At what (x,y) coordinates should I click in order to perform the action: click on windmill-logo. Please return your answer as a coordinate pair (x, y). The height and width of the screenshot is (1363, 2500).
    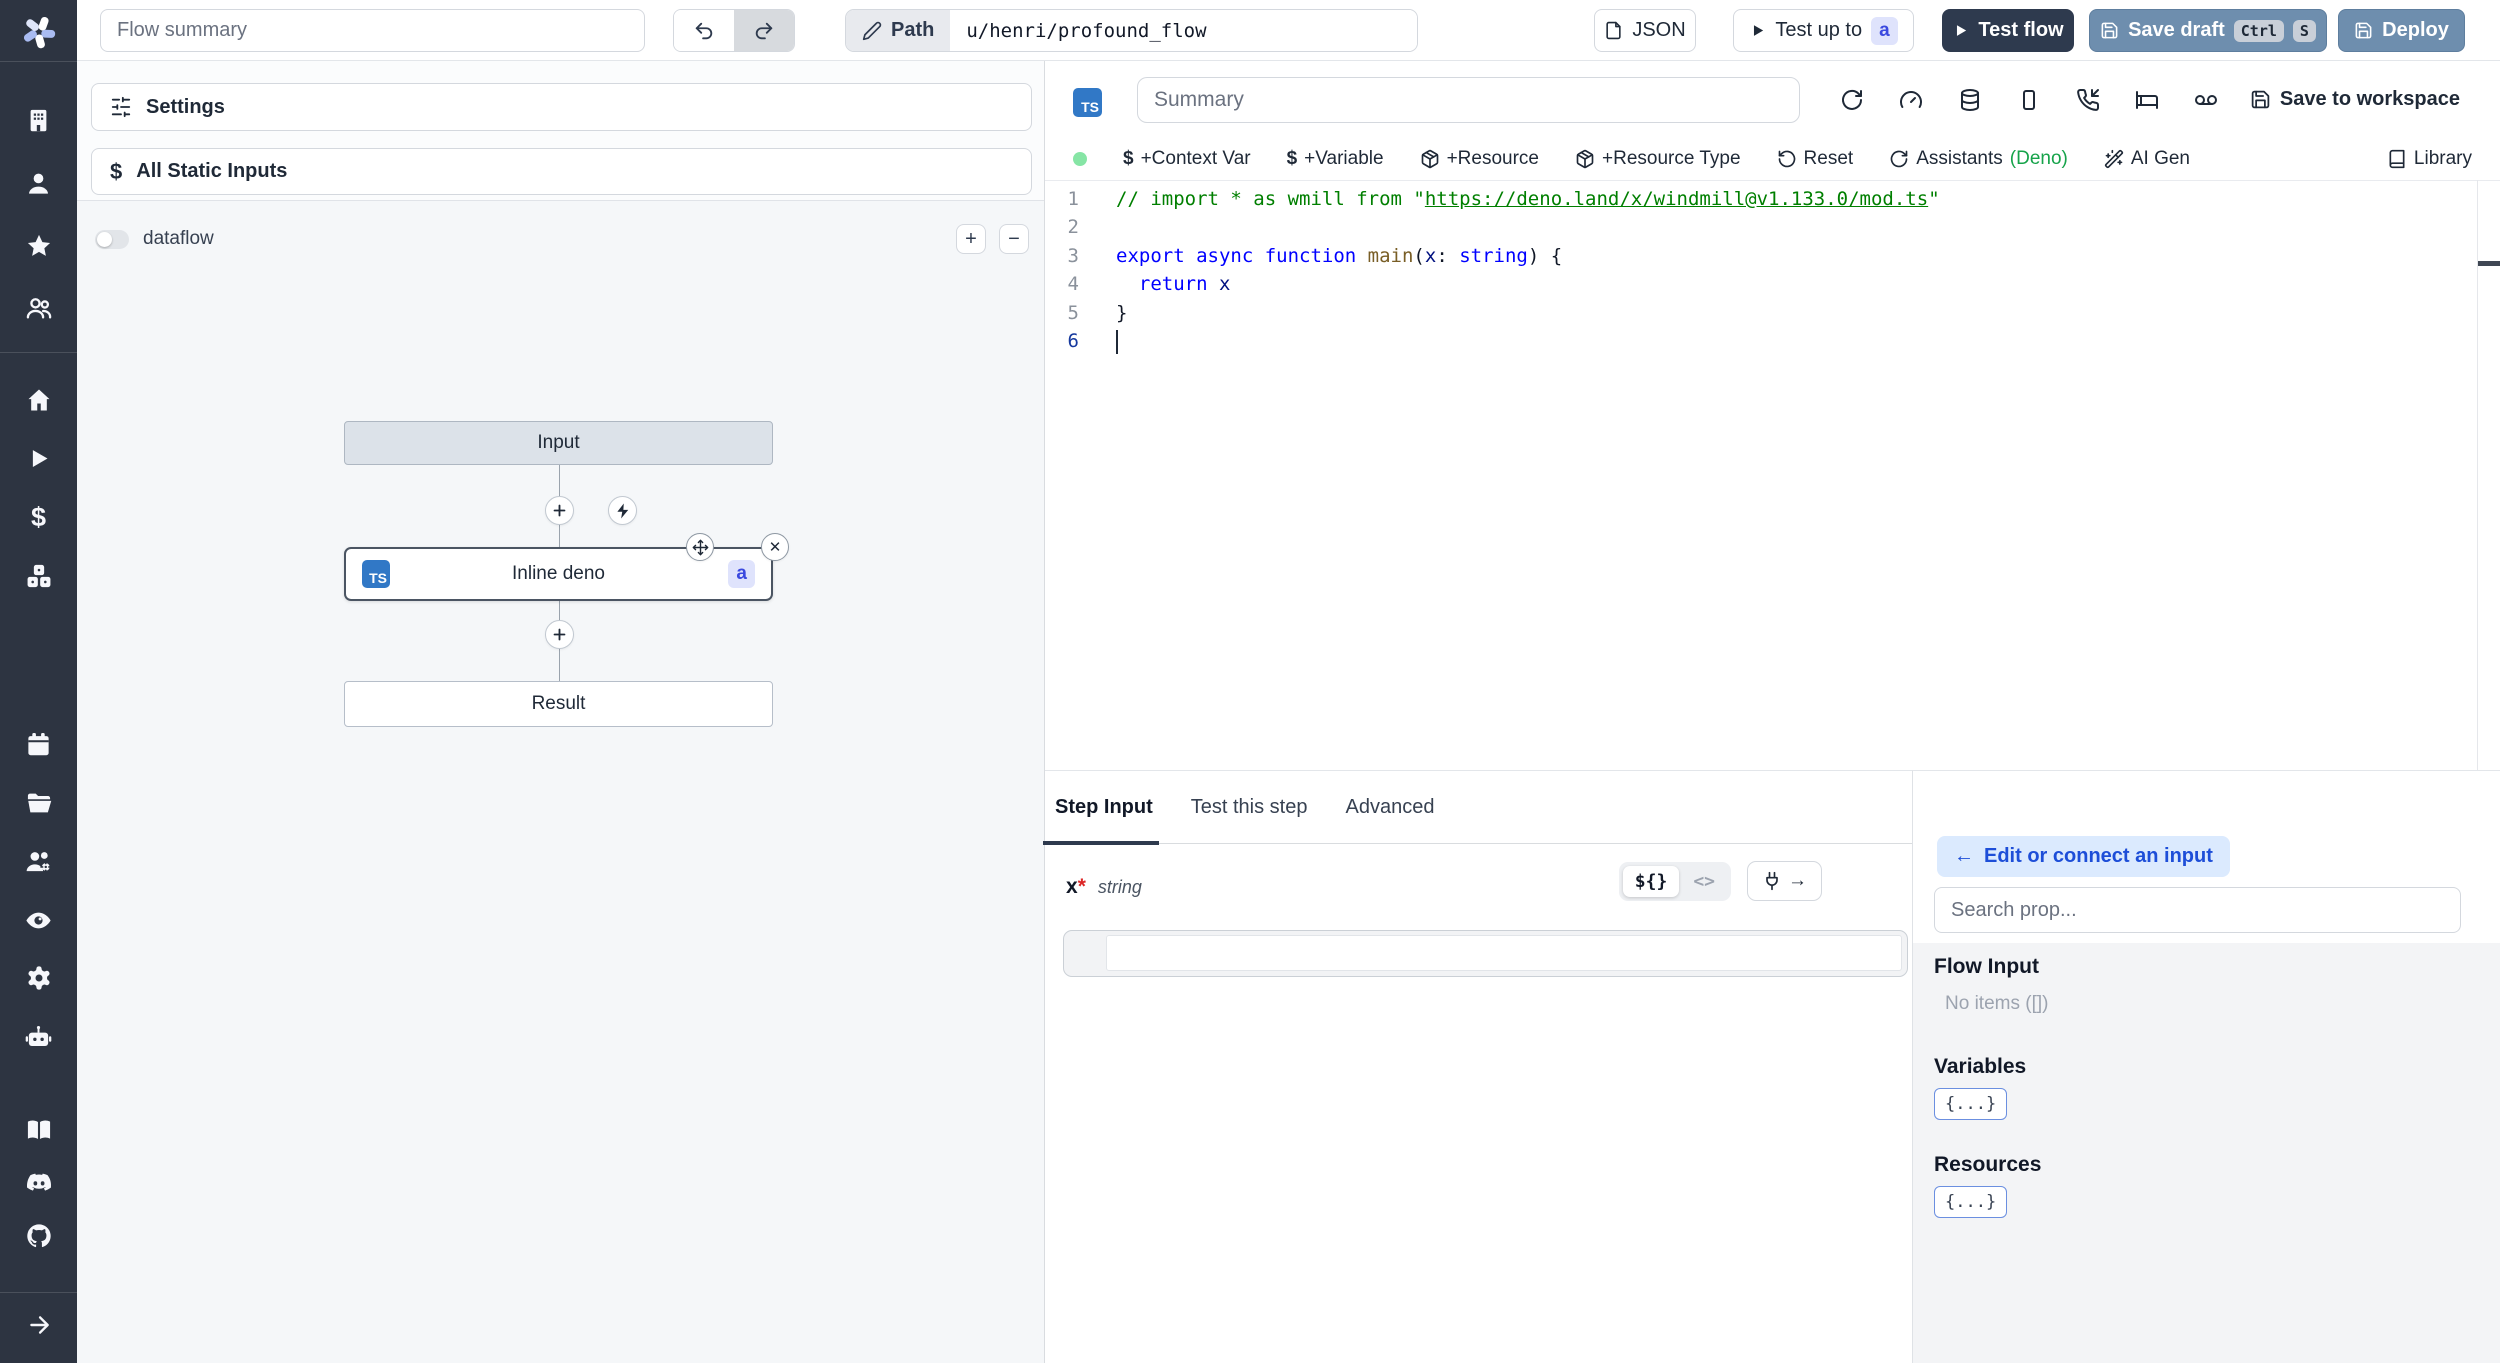
    Looking at the image, I should click on (38, 32).